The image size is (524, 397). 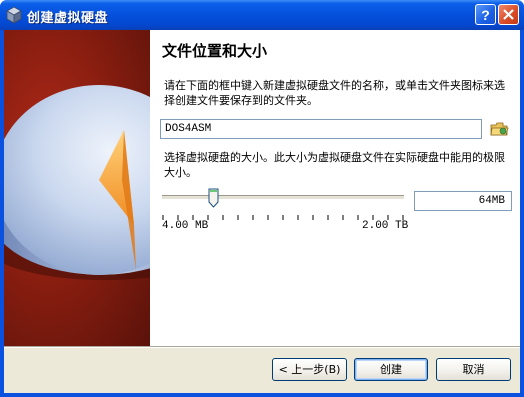 I want to click on virtualbox-cube-icon, so click(x=14, y=15).